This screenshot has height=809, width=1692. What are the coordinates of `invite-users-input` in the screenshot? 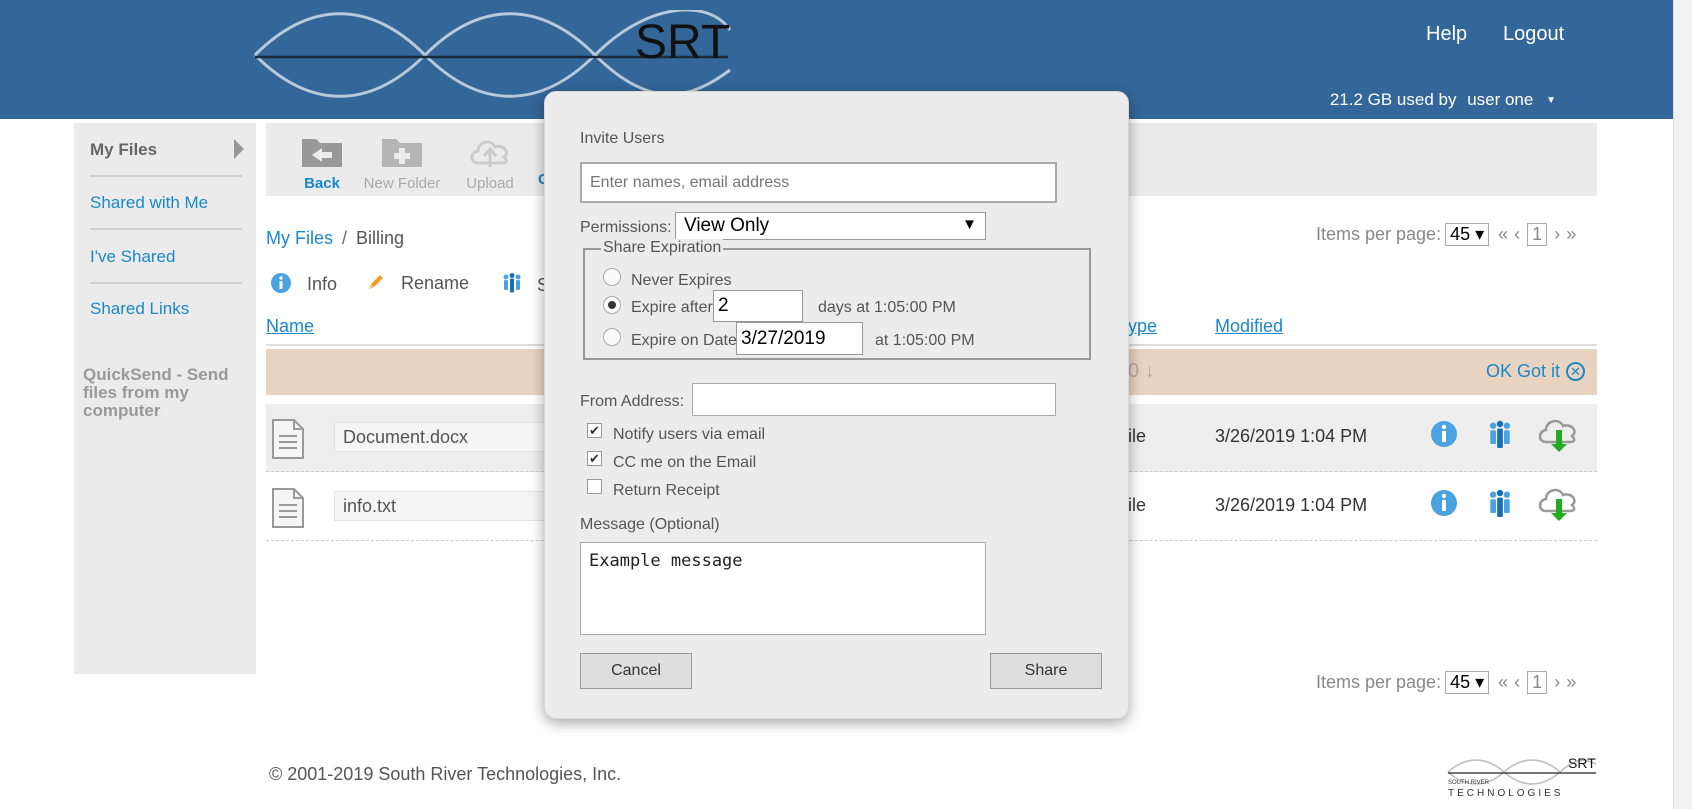 It's located at (818, 182).